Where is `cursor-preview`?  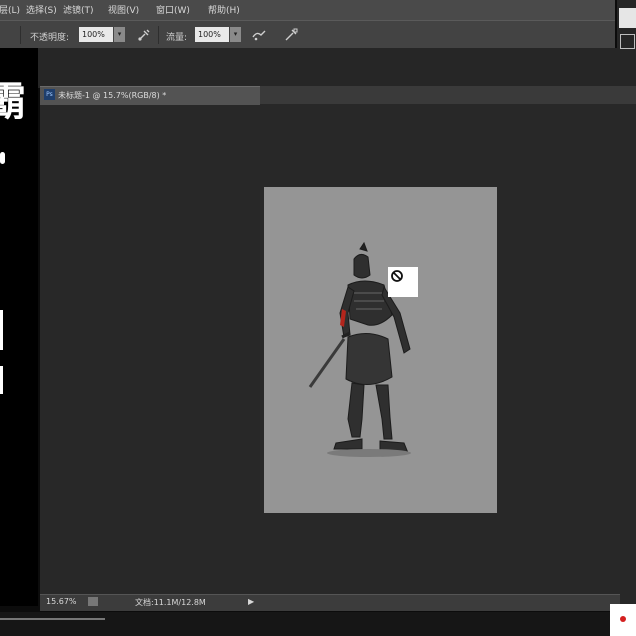
cursor-preview is located at coordinates (403, 282).